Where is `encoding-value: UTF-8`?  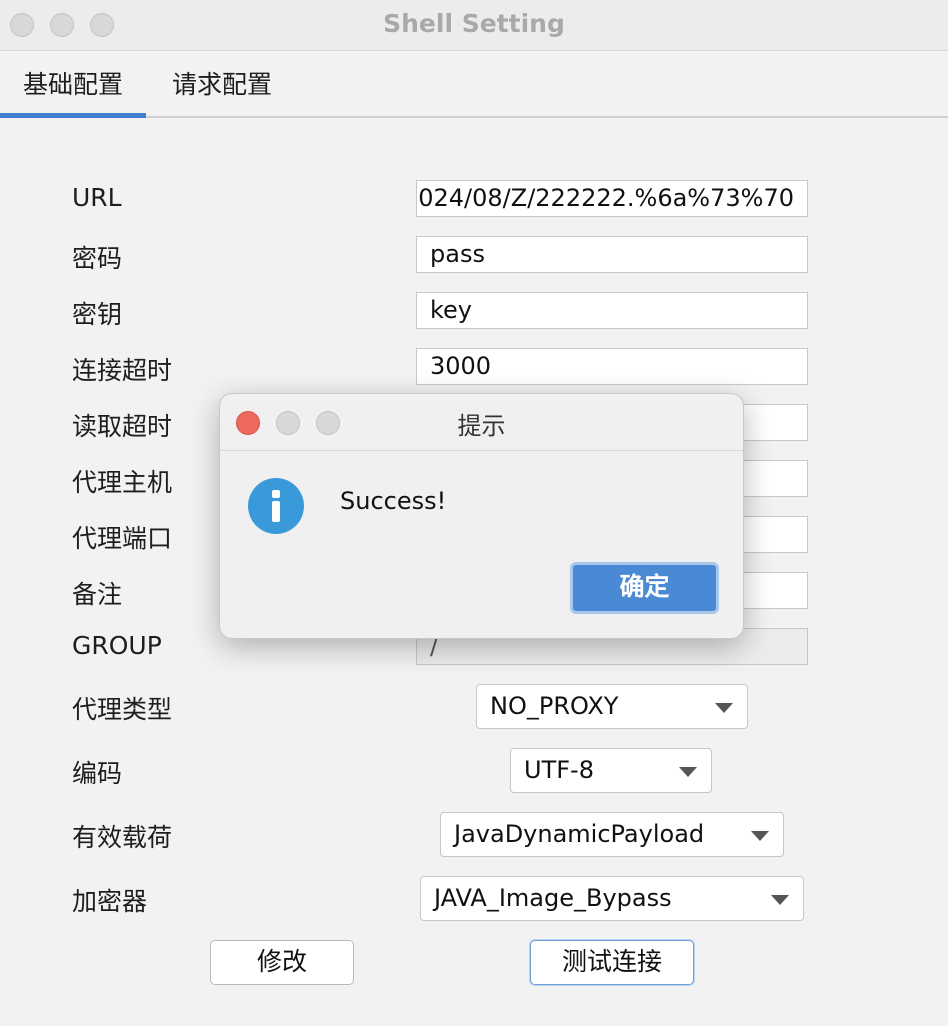 encoding-value: UTF-8 is located at coordinates (559, 770).